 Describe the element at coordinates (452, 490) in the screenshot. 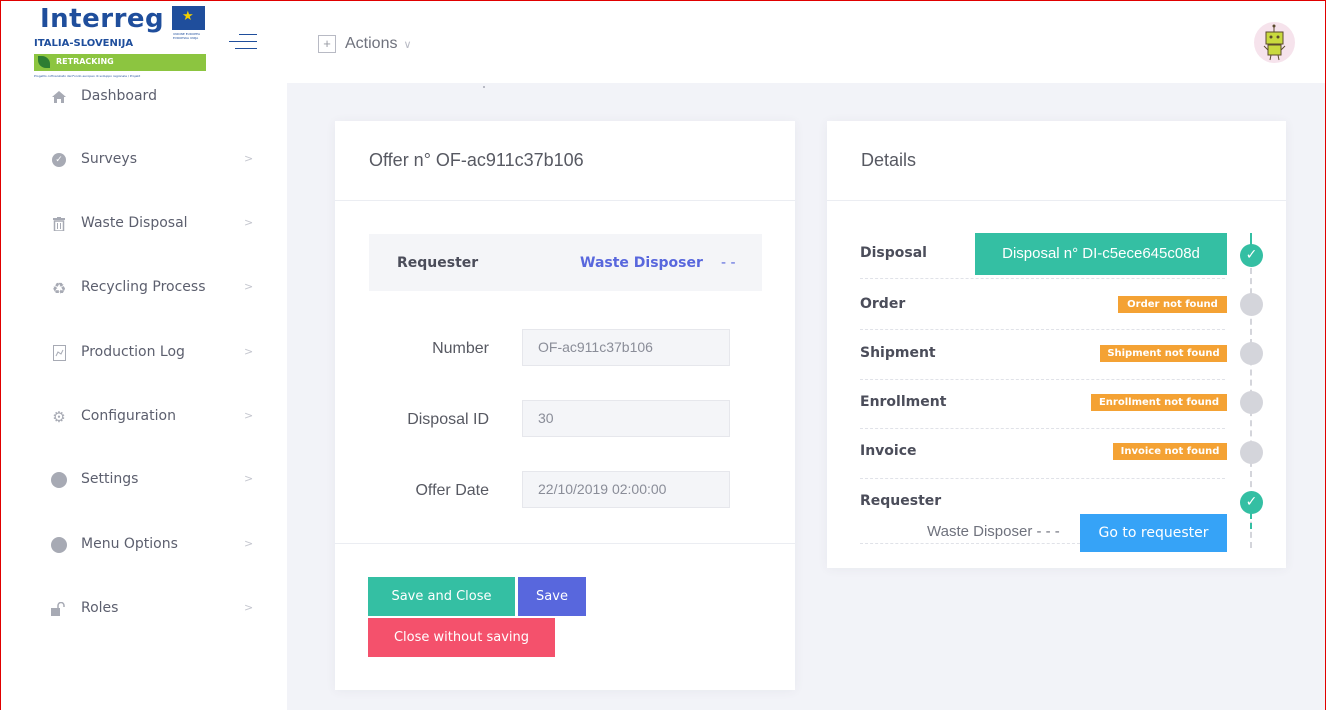

I see `offer-date-label: Offer Date` at that location.